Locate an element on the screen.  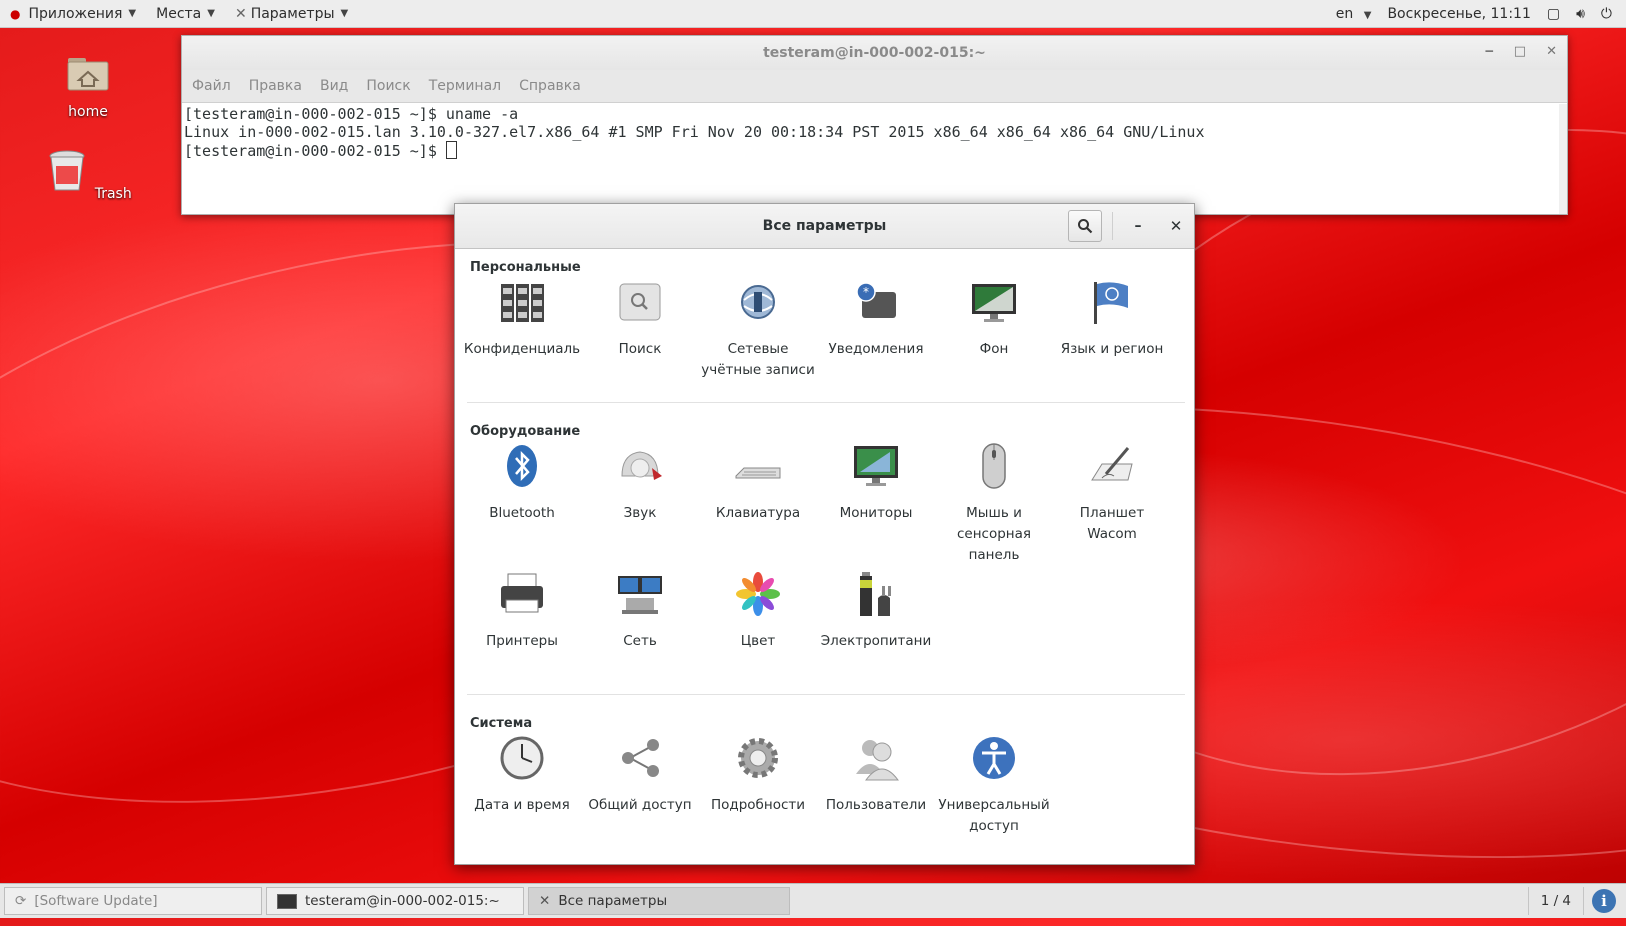
menu-search: Поиск is located at coordinates (388, 86).